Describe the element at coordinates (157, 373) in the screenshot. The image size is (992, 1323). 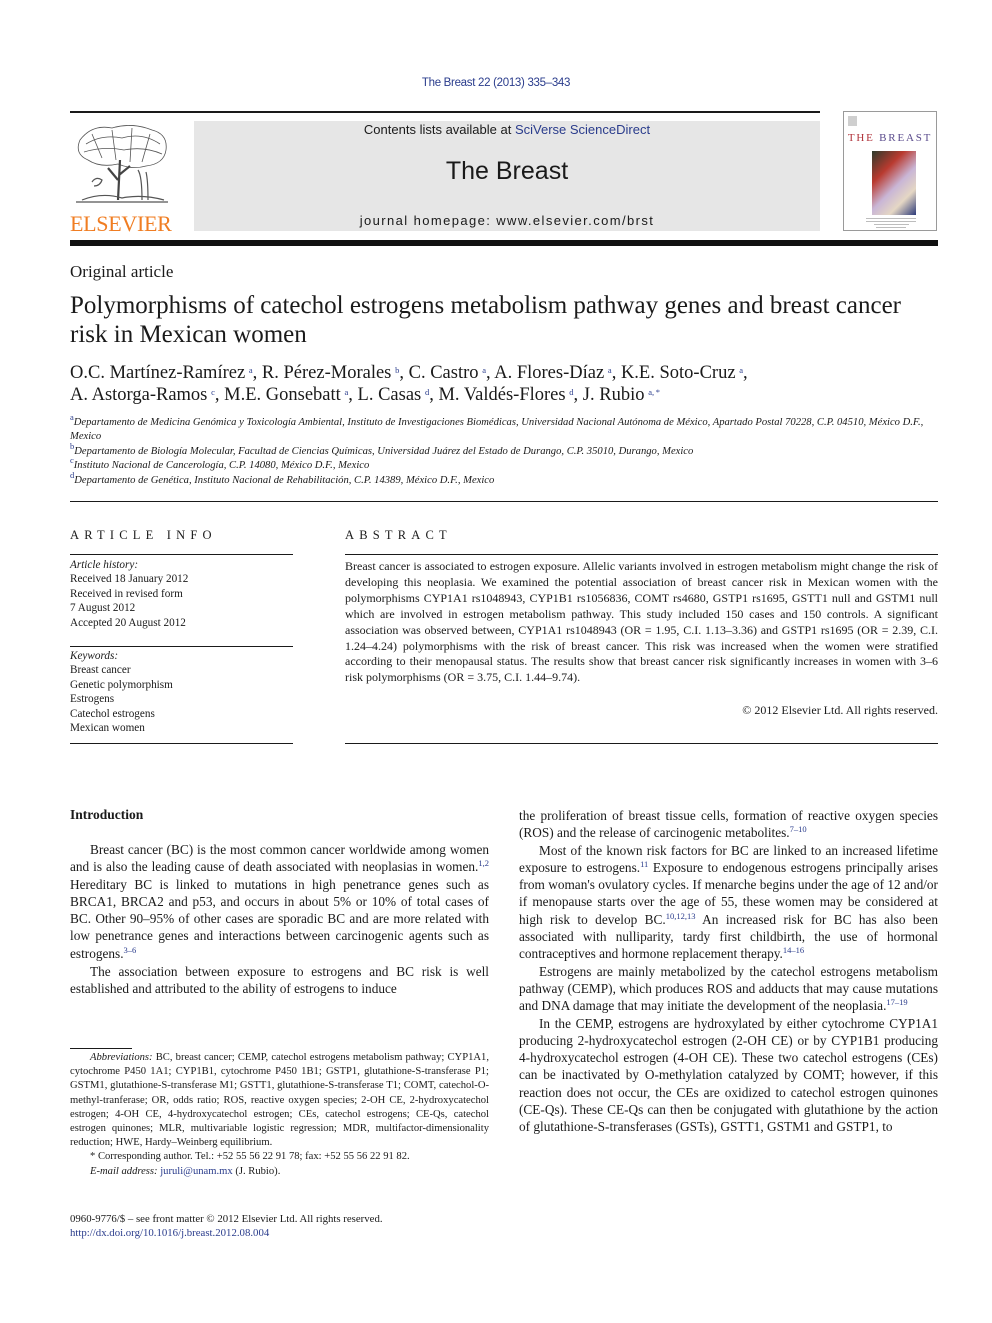
I see `author-name: O.C. Martínez-Ramírez` at that location.